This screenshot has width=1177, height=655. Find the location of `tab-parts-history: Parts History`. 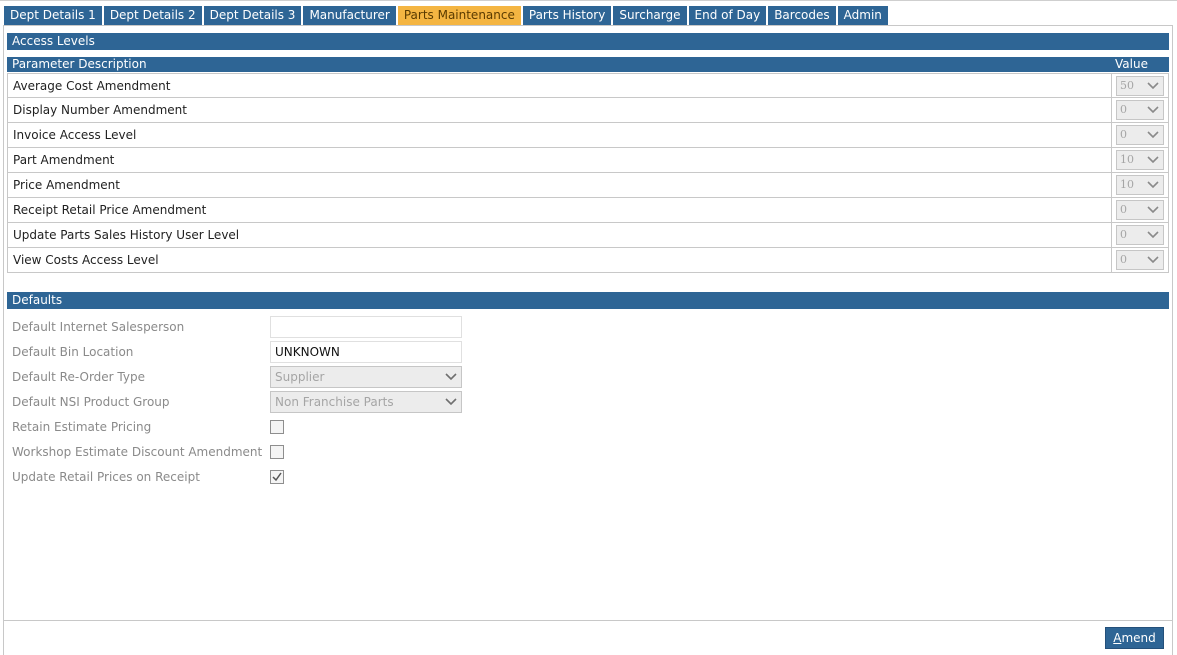

tab-parts-history: Parts History is located at coordinates (567, 15).